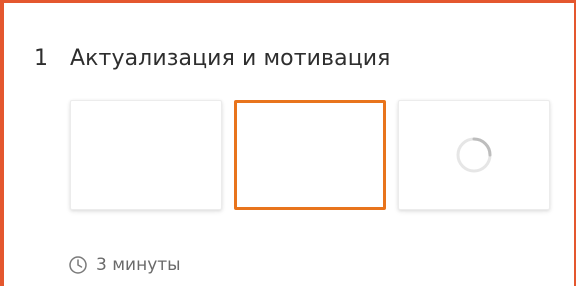  I want to click on duration-info: 3 минуты, so click(124, 265).